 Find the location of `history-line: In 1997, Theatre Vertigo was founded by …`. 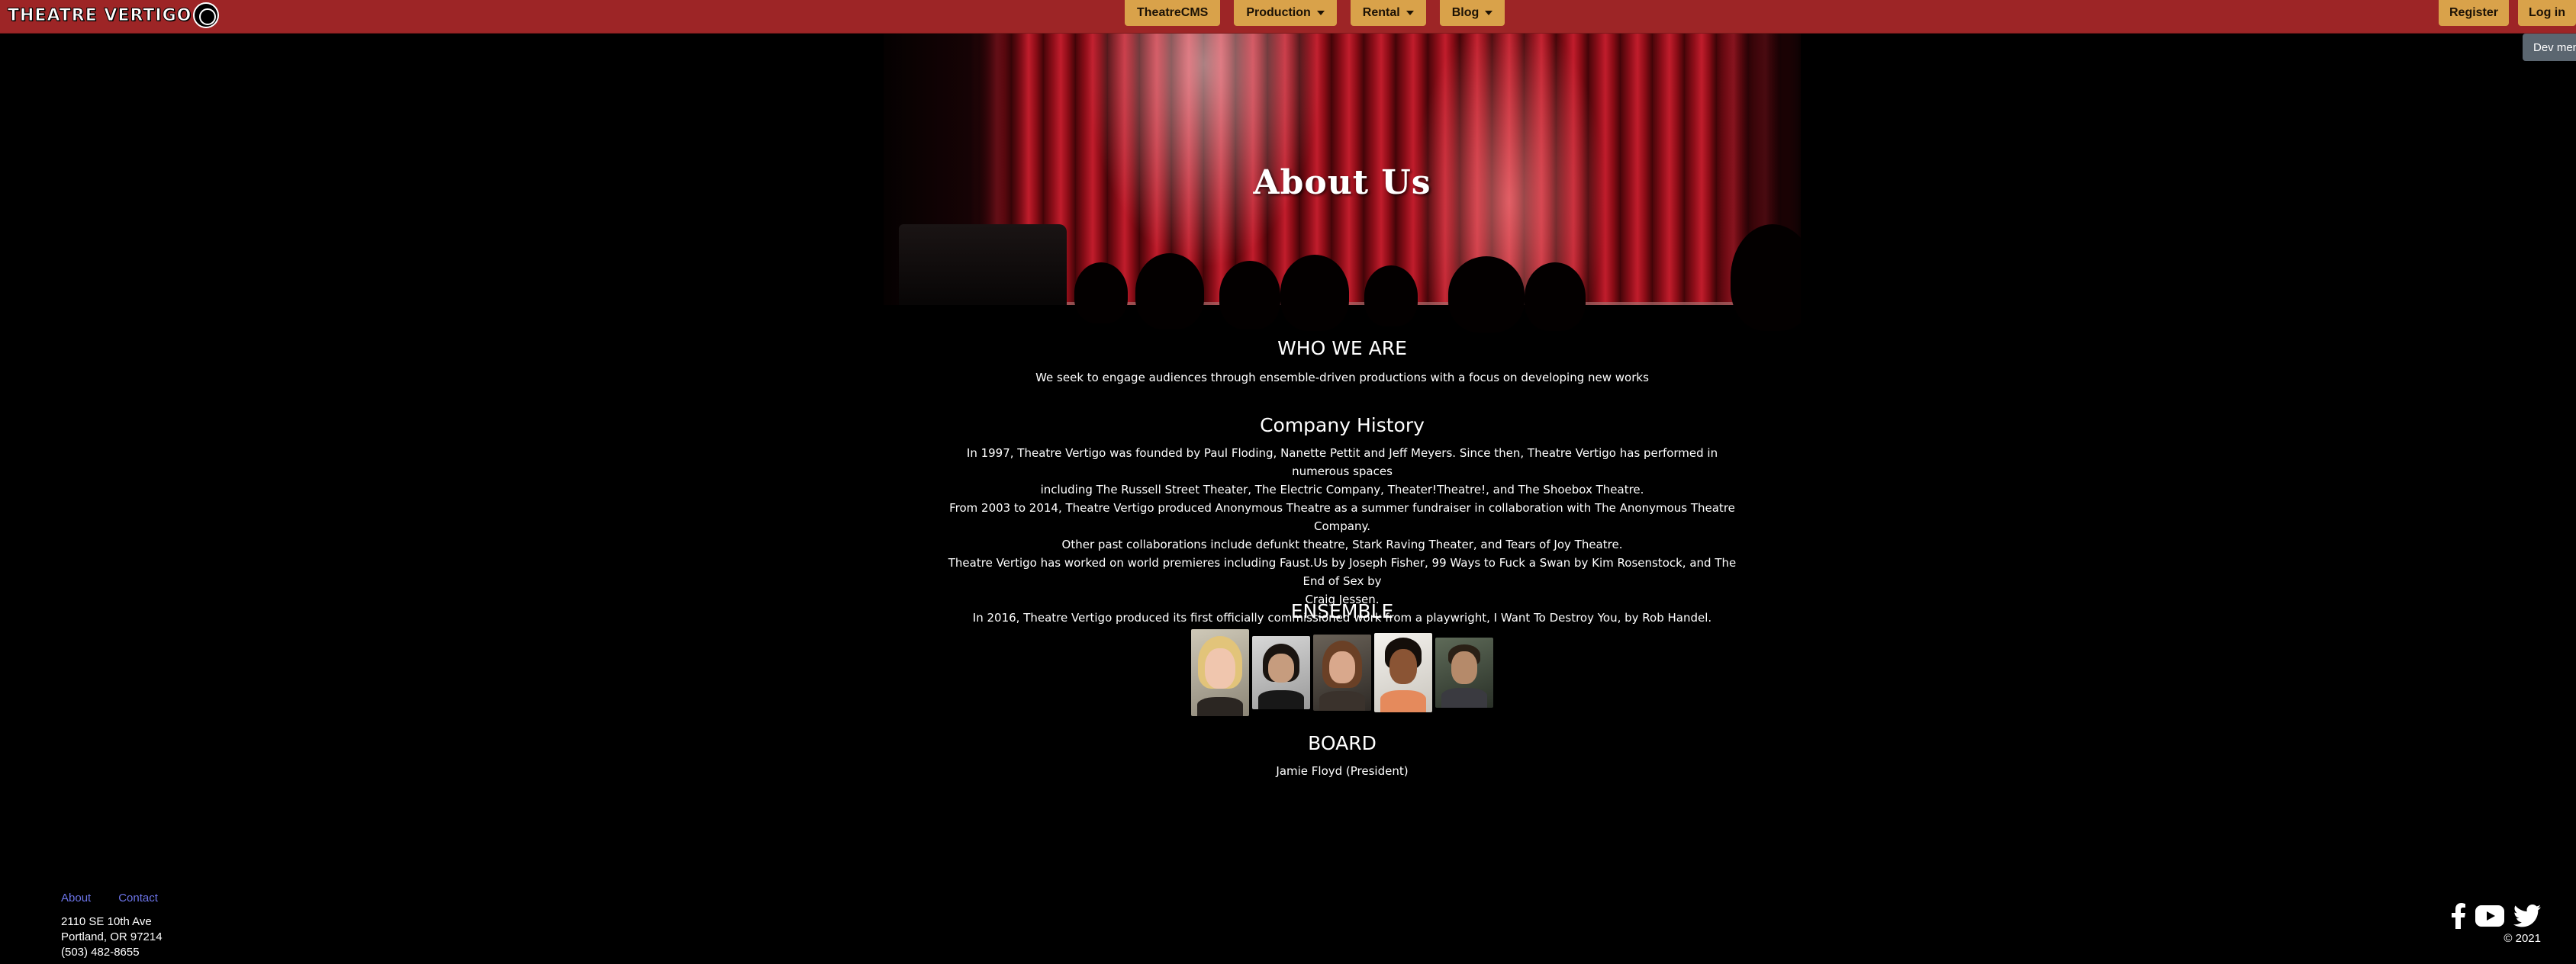

history-line: In 1997, Theatre Vertigo was founded by … is located at coordinates (1342, 462).